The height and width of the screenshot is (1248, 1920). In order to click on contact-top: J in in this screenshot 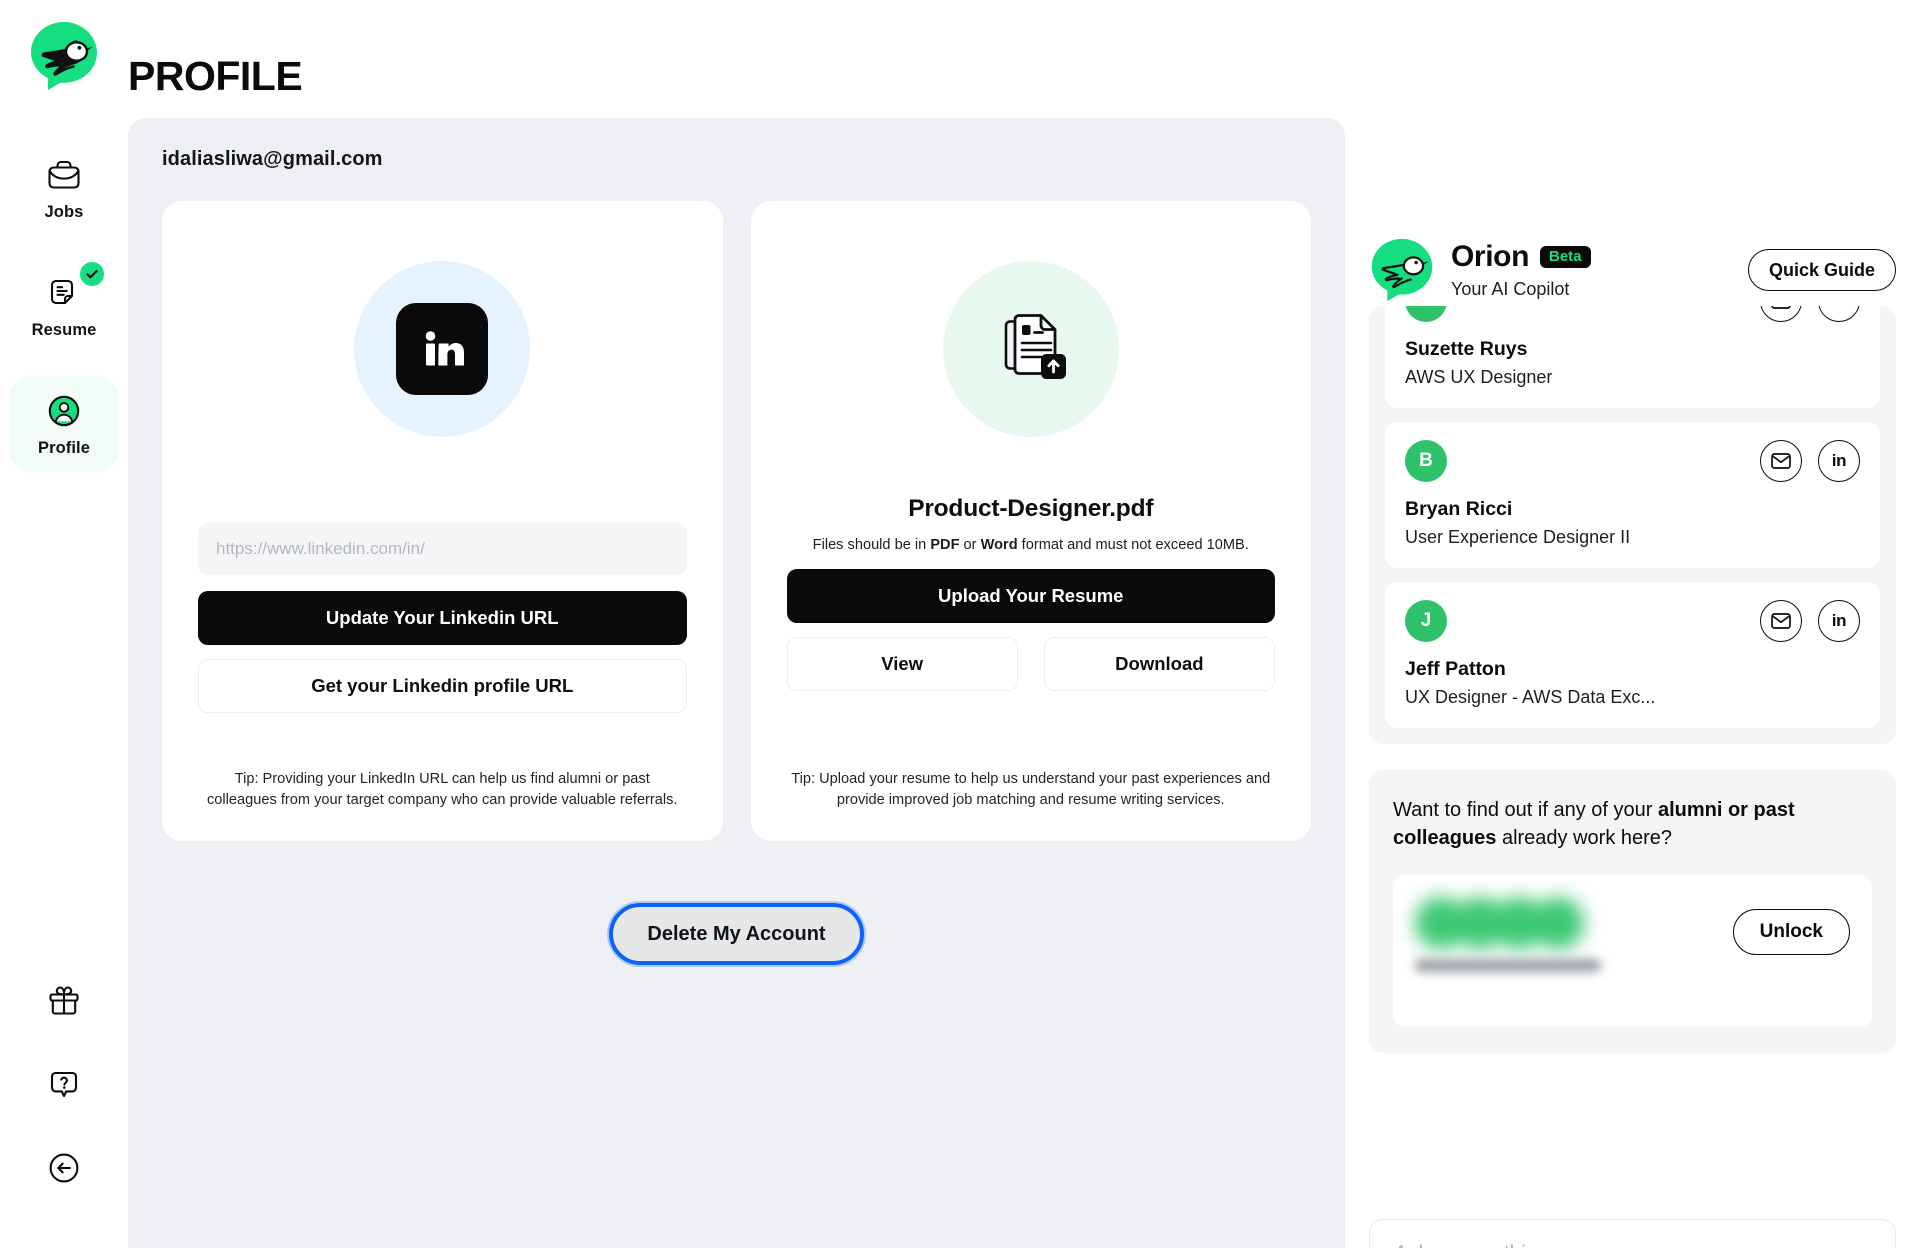, I will do `click(1632, 621)`.